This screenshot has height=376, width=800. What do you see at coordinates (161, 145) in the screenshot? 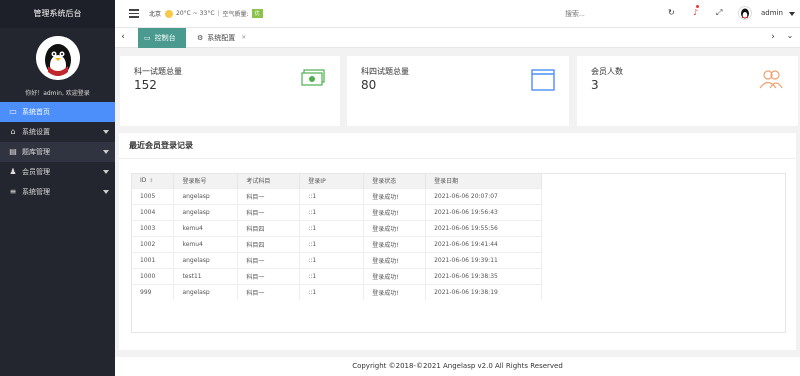
I see `panel-title: 最近会员登录记录` at bounding box center [161, 145].